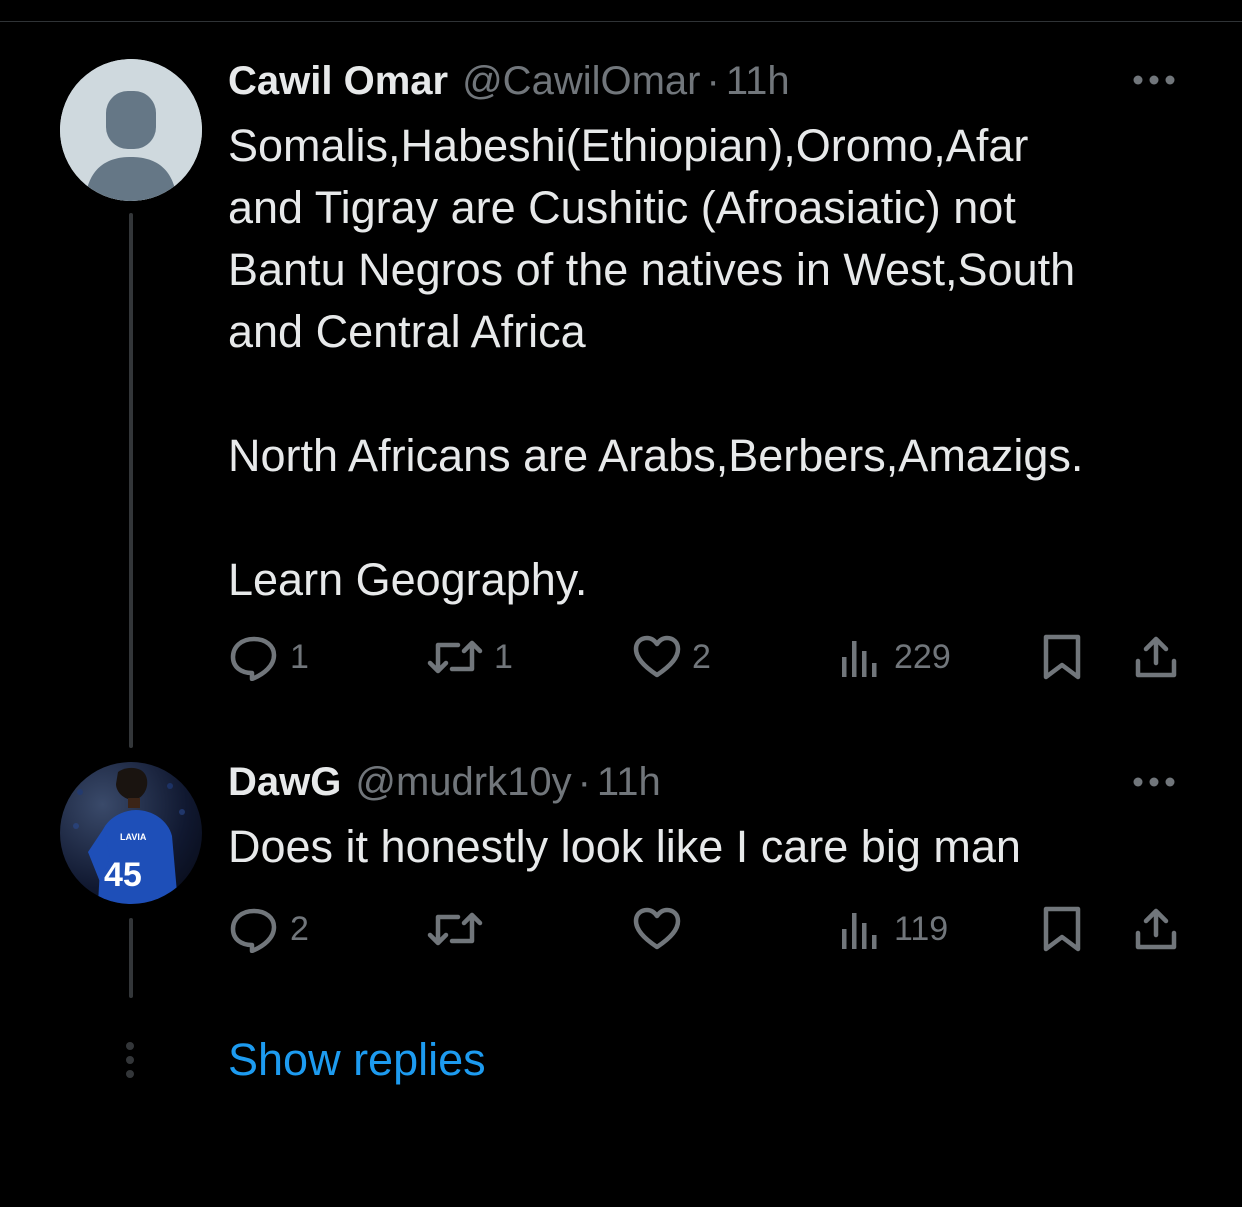 The width and height of the screenshot is (1242, 1207). I want to click on like-count: 2, so click(701, 656).